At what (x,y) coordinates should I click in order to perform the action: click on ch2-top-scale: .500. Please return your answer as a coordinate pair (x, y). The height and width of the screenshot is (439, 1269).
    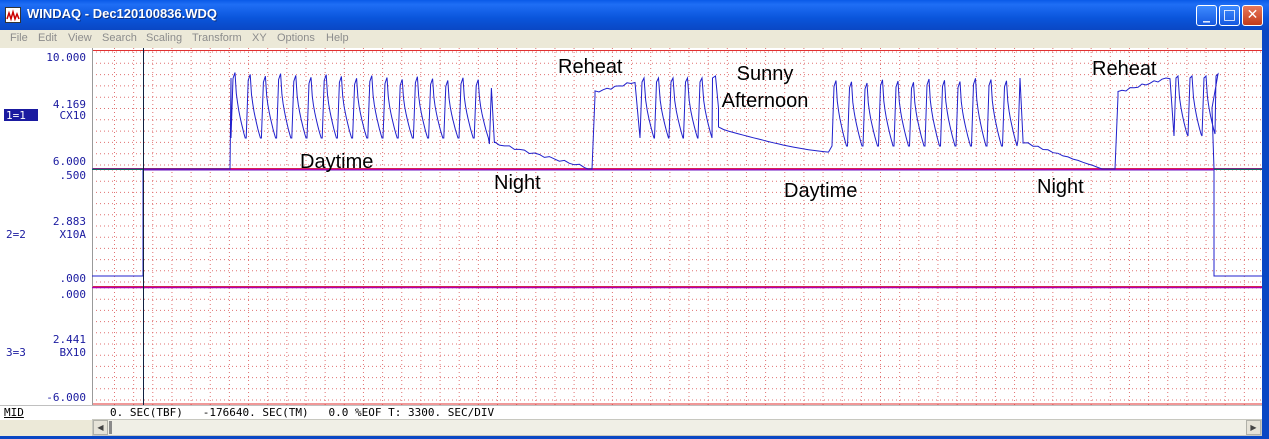
    Looking at the image, I should click on (73, 175).